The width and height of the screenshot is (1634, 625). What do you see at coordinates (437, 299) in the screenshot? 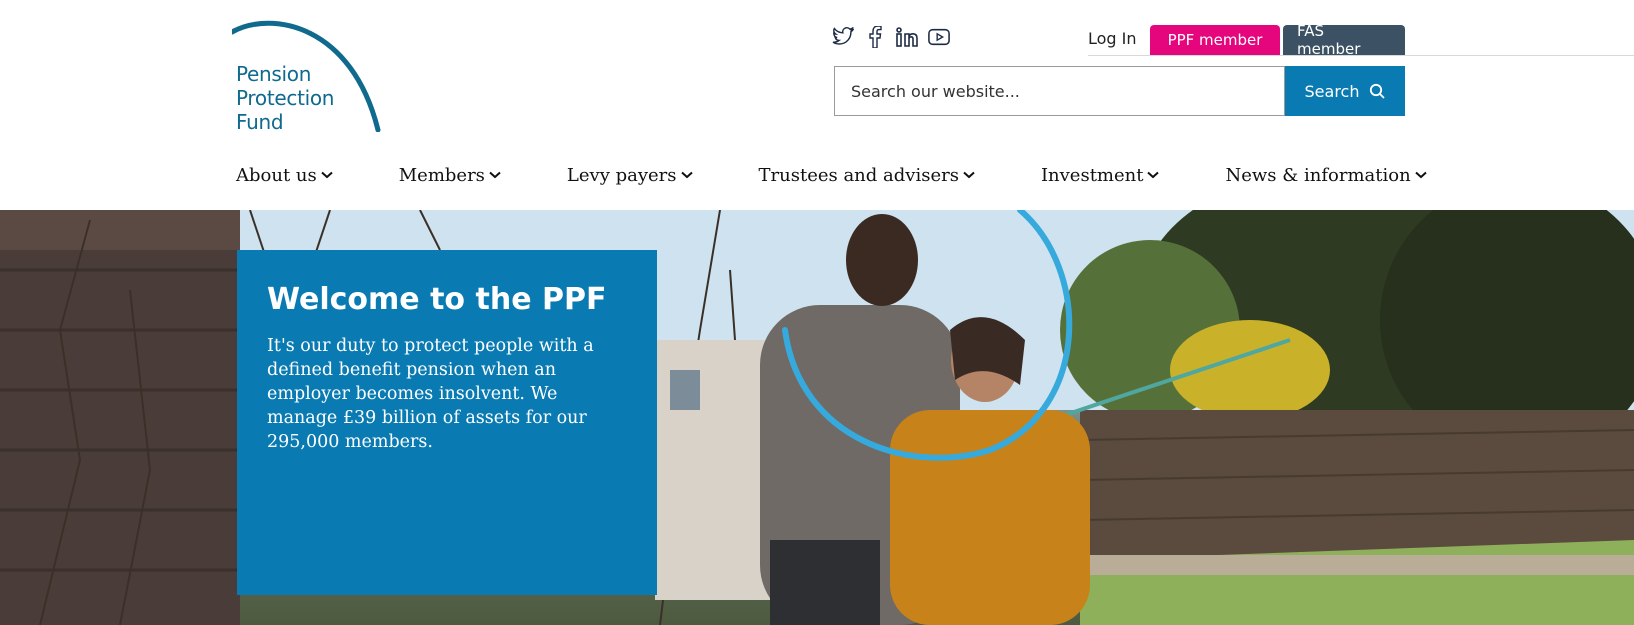
I see `welcome-title: Welcome to the PPF` at bounding box center [437, 299].